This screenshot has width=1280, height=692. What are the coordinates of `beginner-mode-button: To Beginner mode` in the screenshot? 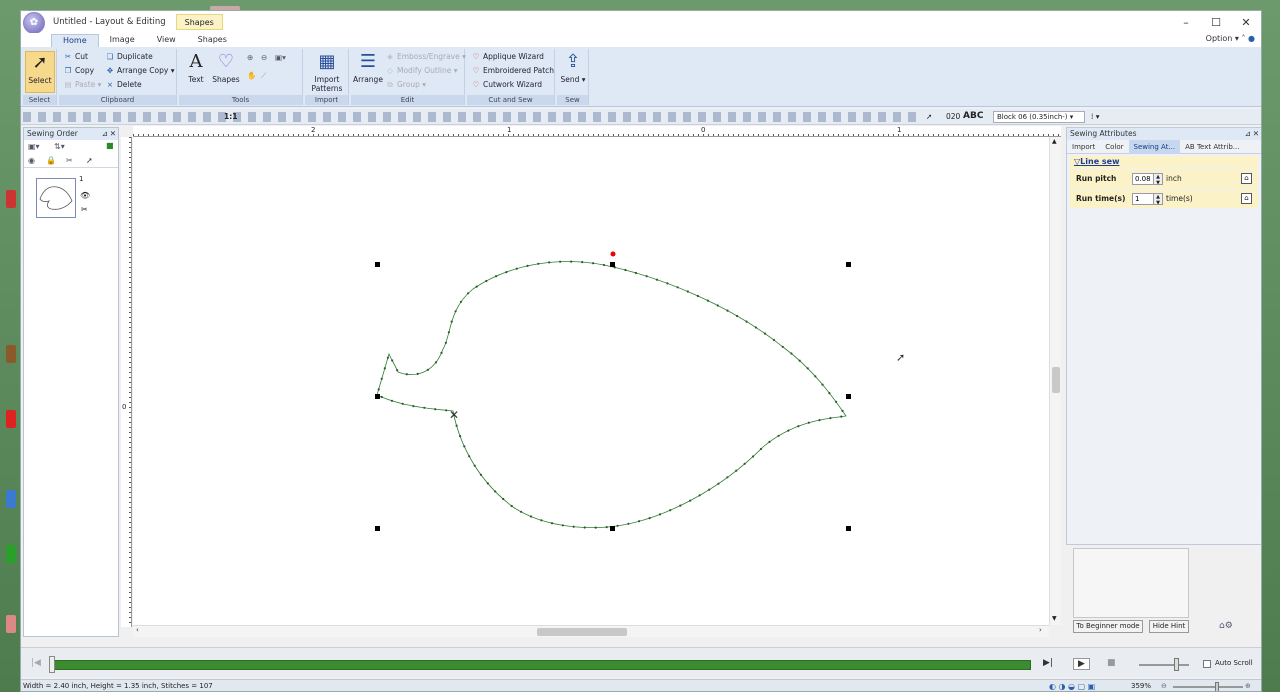 It's located at (1108, 626).